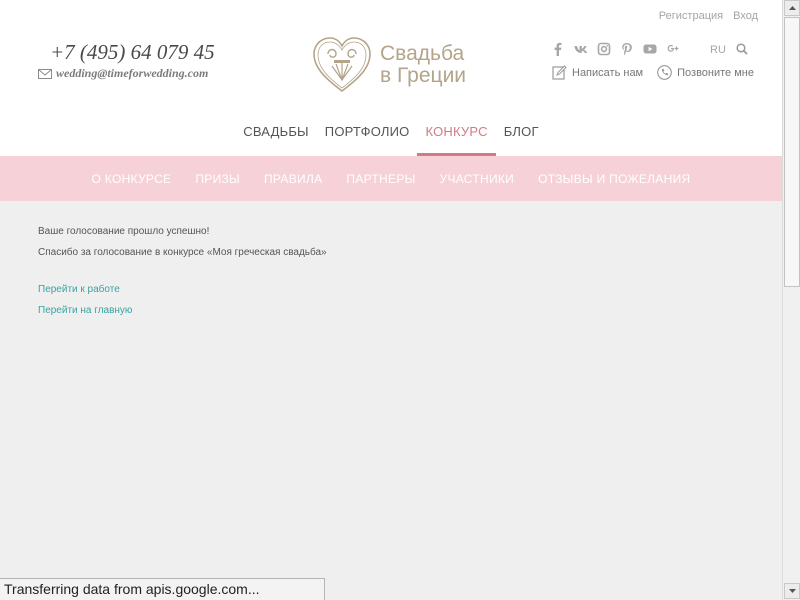 The width and height of the screenshot is (800, 600). Describe the element at coordinates (718, 50) in the screenshot. I see `language-selector: RU` at that location.